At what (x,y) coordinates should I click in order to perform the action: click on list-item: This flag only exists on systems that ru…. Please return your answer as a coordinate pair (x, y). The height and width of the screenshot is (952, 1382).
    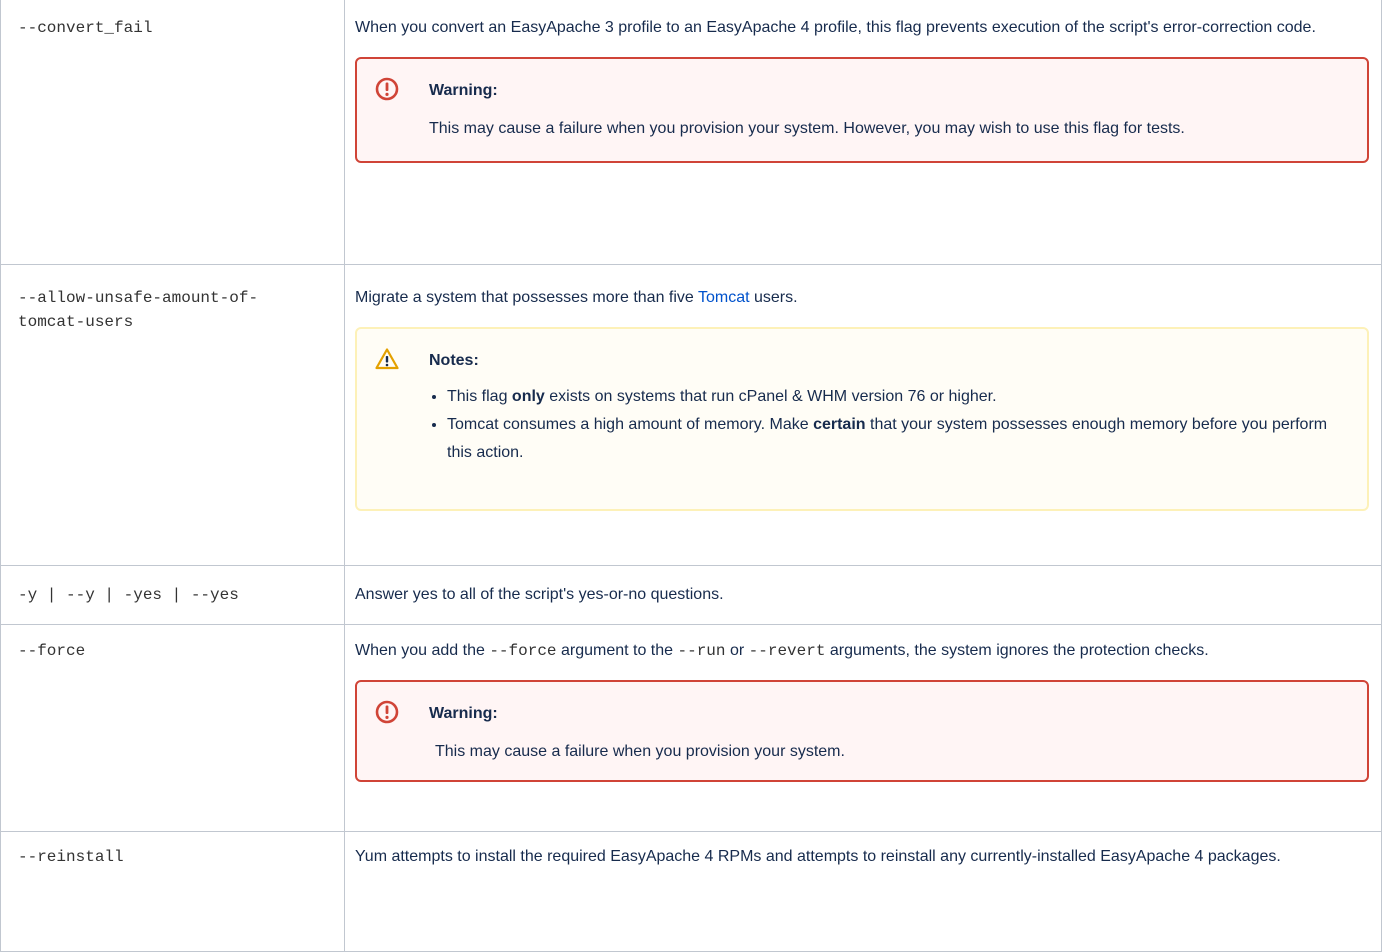
    Looking at the image, I should click on (895, 397).